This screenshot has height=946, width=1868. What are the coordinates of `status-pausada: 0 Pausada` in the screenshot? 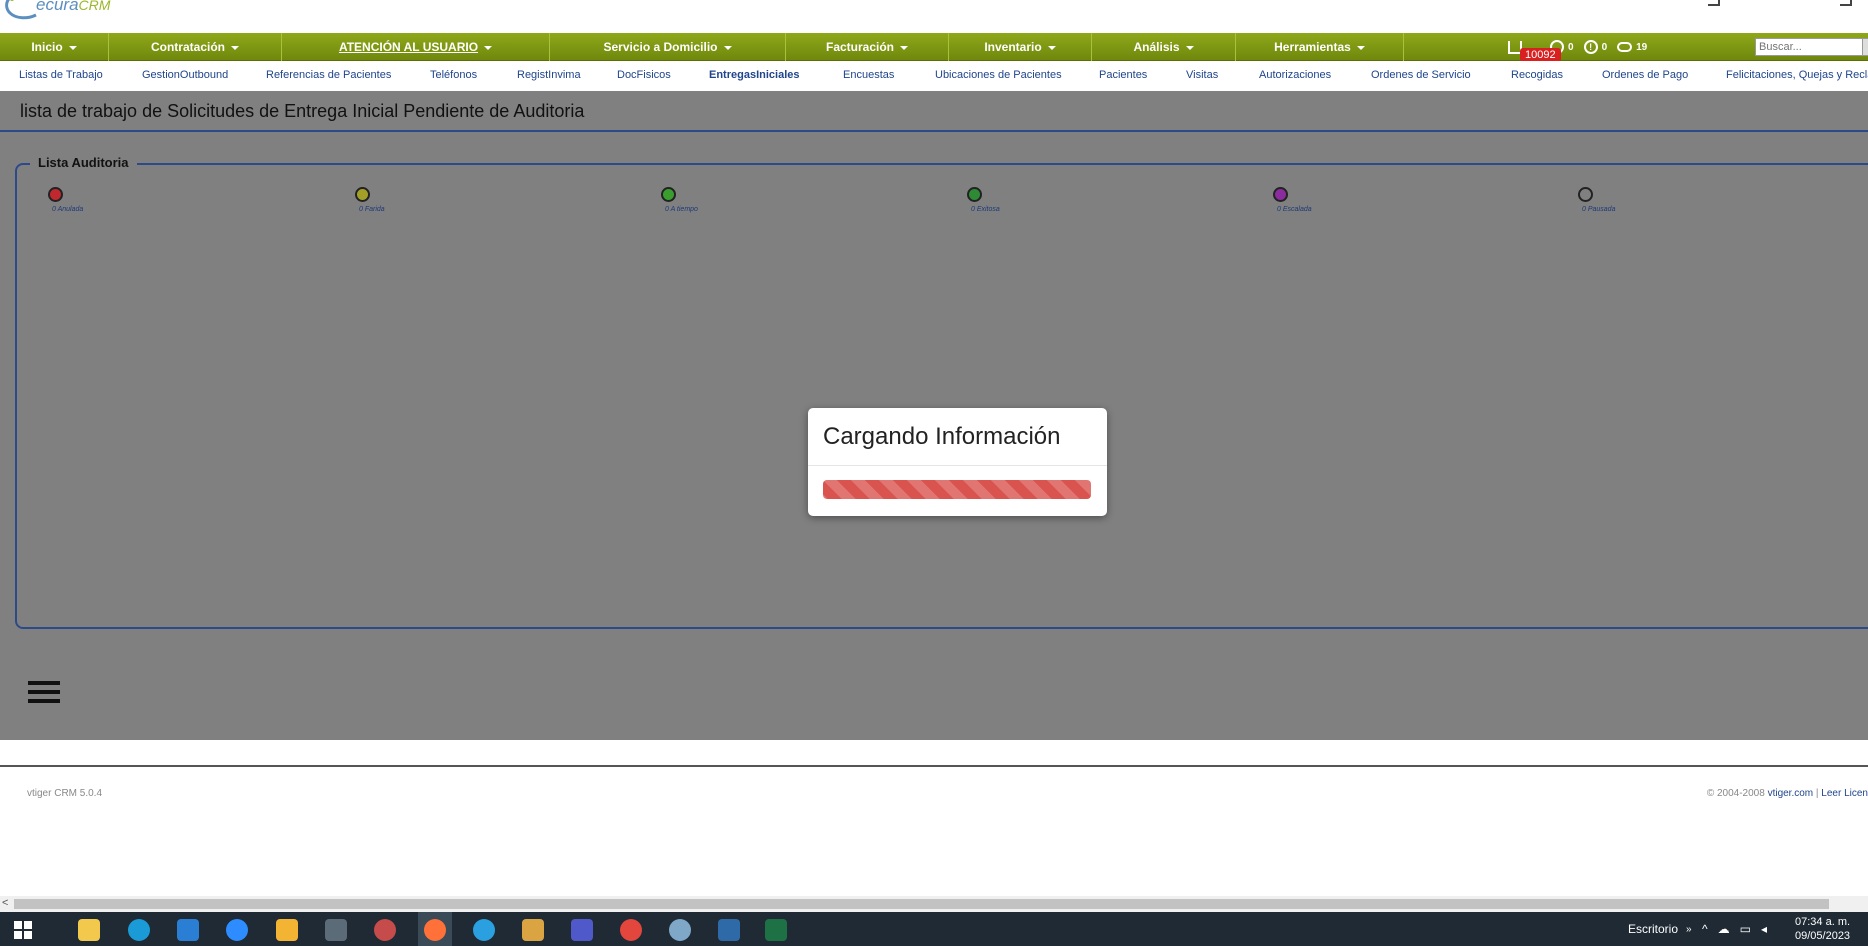 It's located at (1596, 200).